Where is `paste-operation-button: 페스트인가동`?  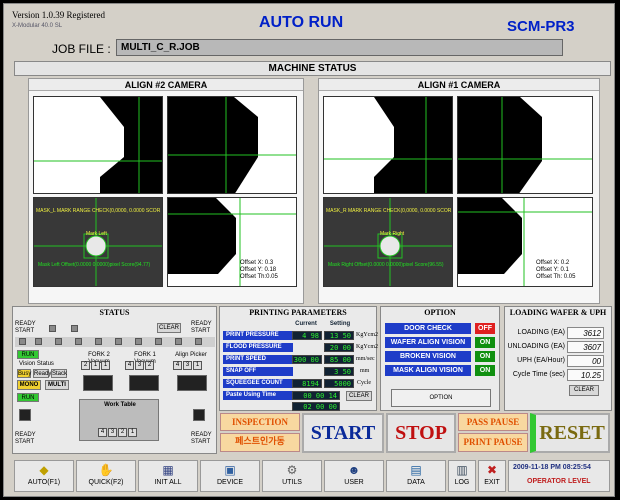 paste-operation-button: 페스트인가동 is located at coordinates (260, 442).